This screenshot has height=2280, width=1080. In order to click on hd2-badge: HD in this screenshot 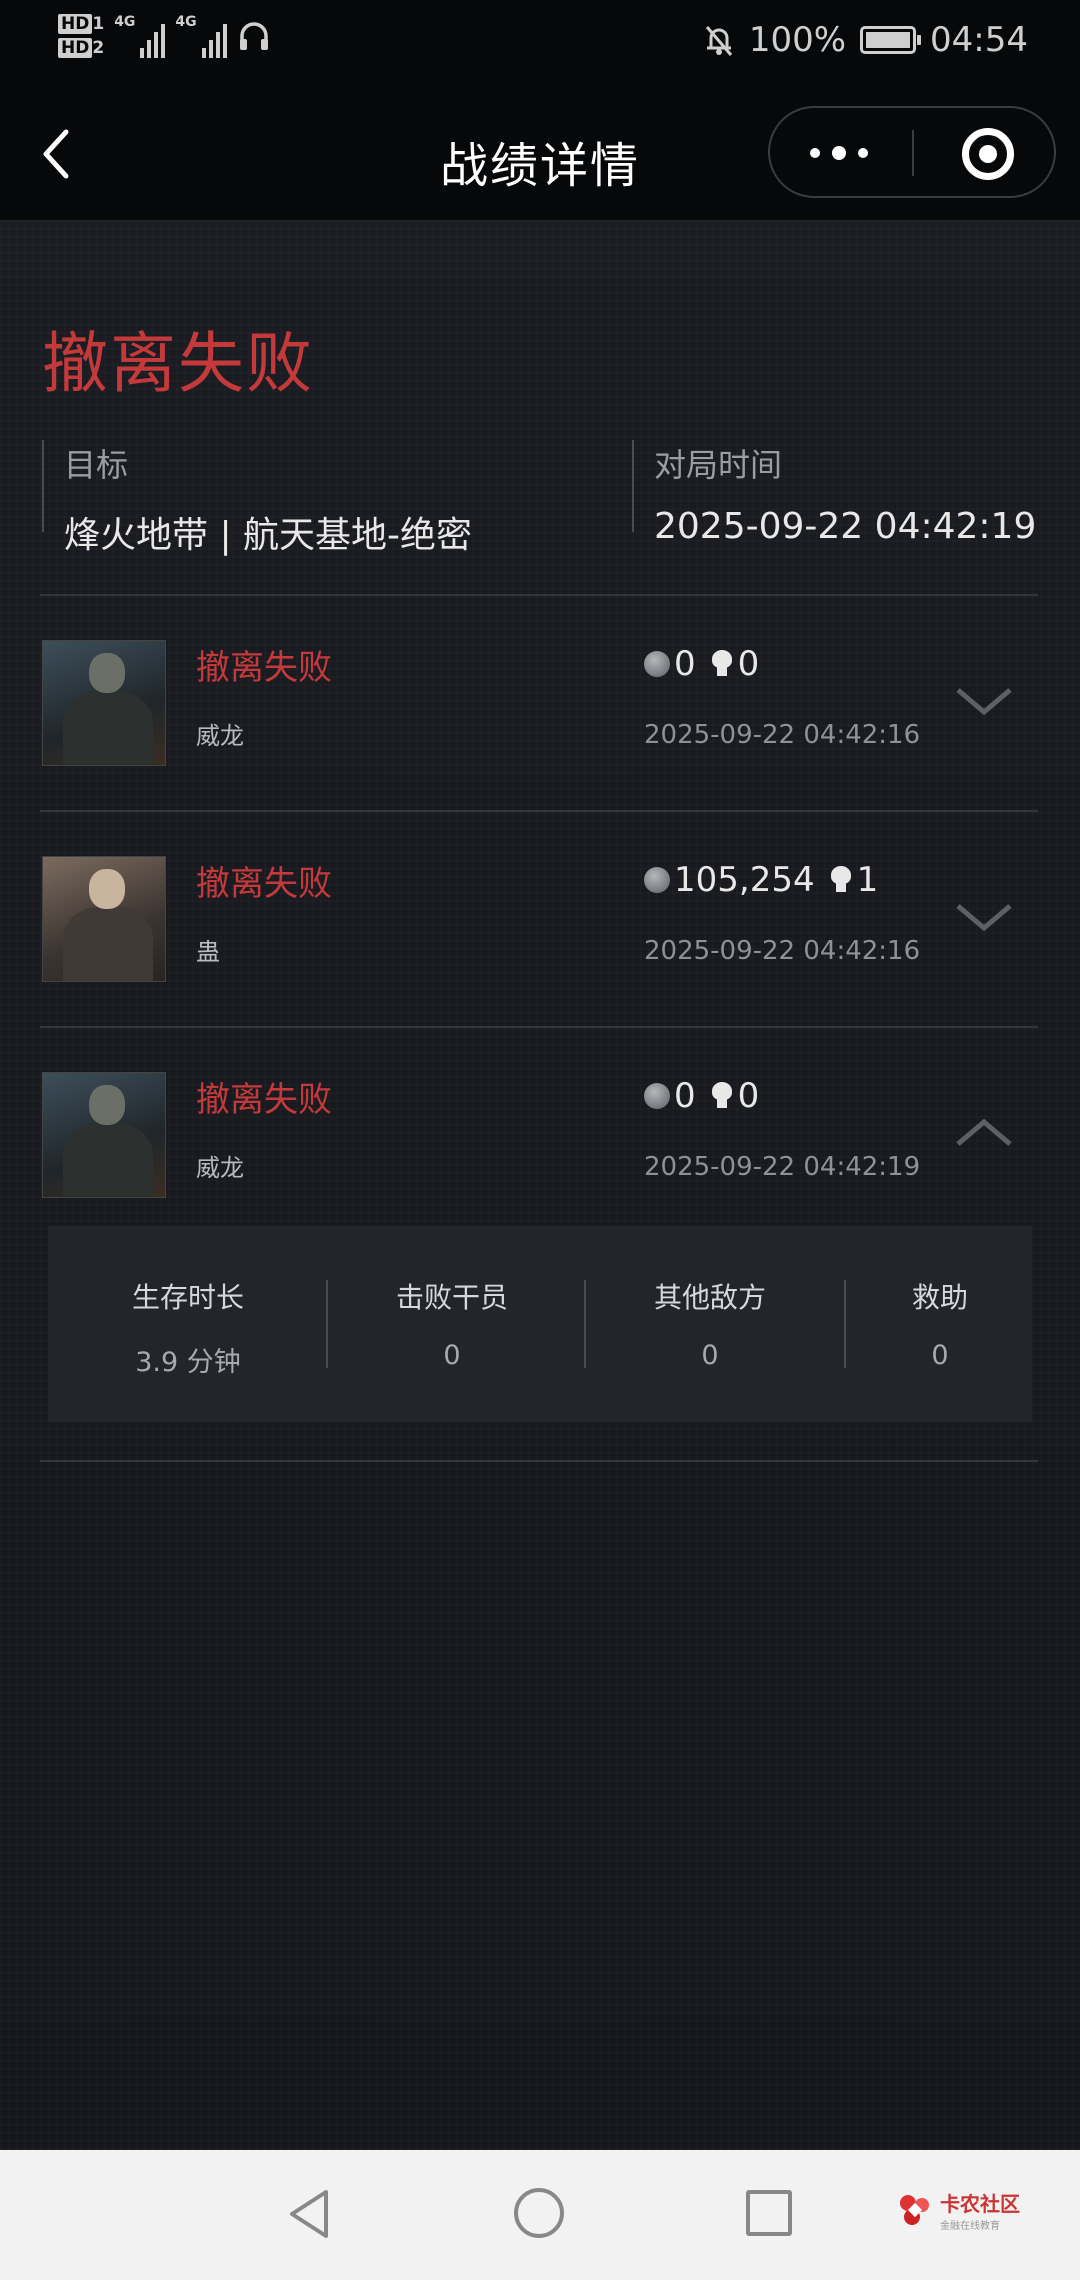, I will do `click(75, 48)`.